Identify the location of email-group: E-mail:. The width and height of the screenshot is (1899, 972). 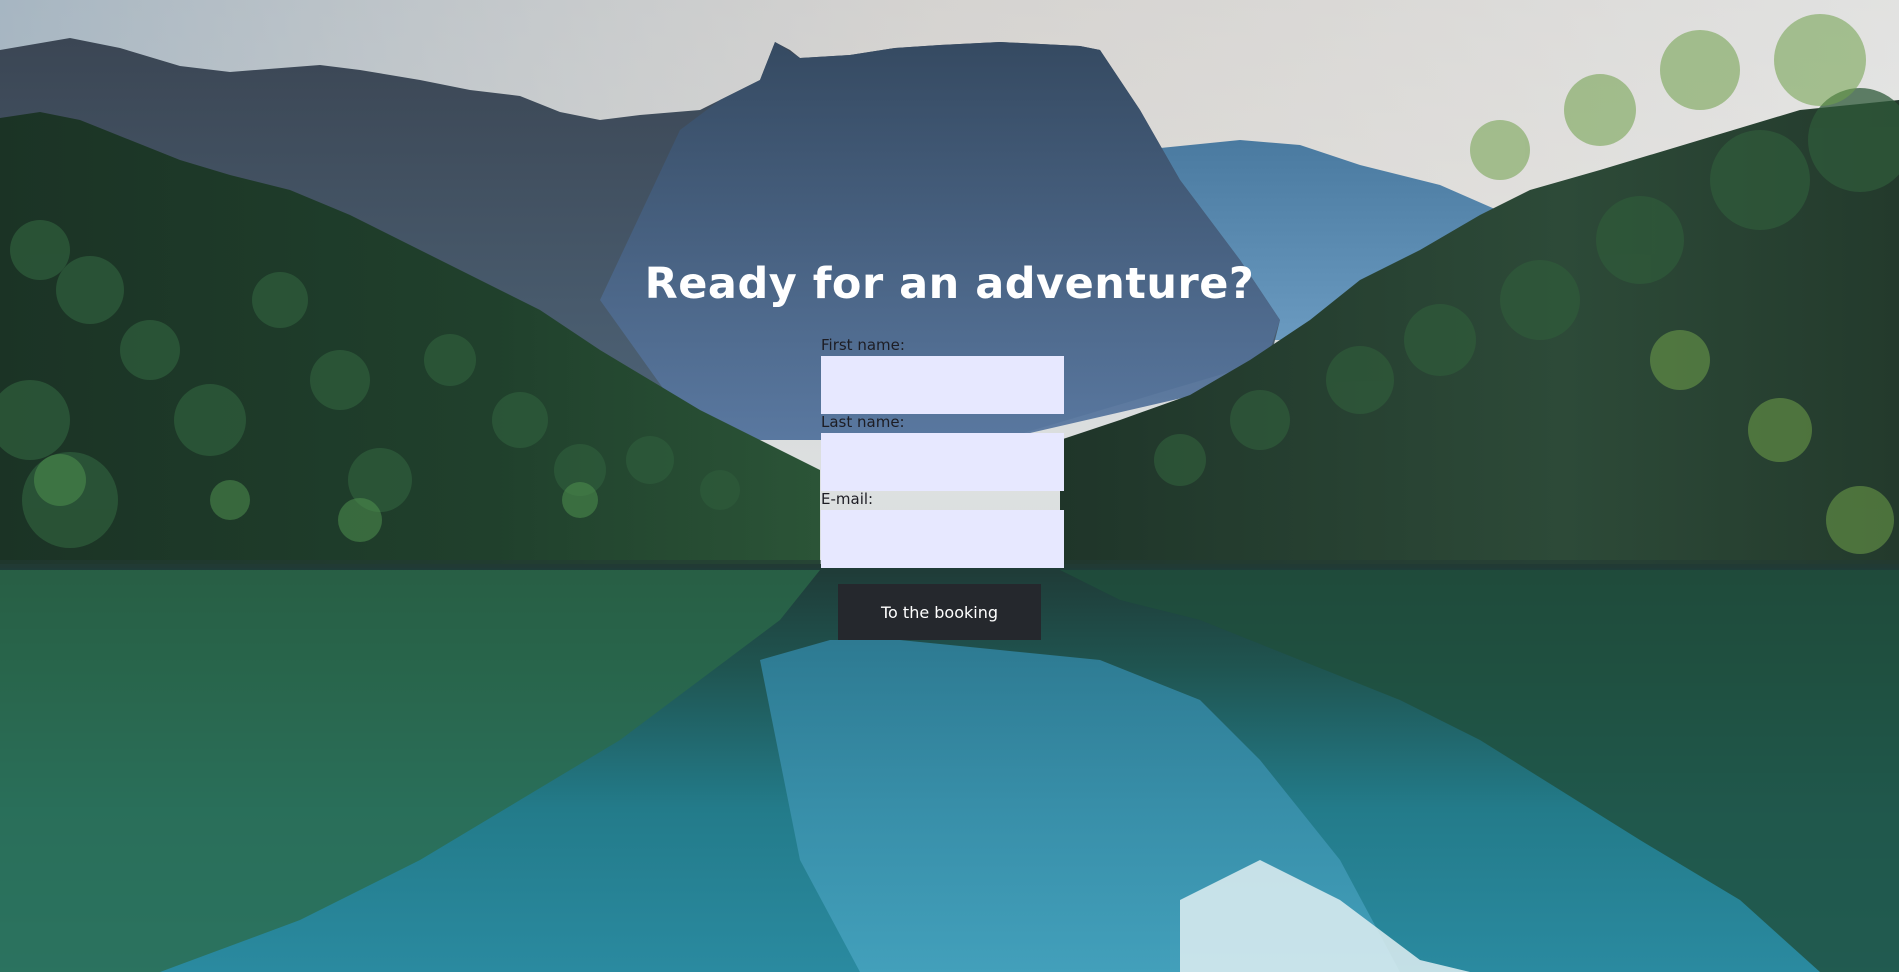
(942, 529).